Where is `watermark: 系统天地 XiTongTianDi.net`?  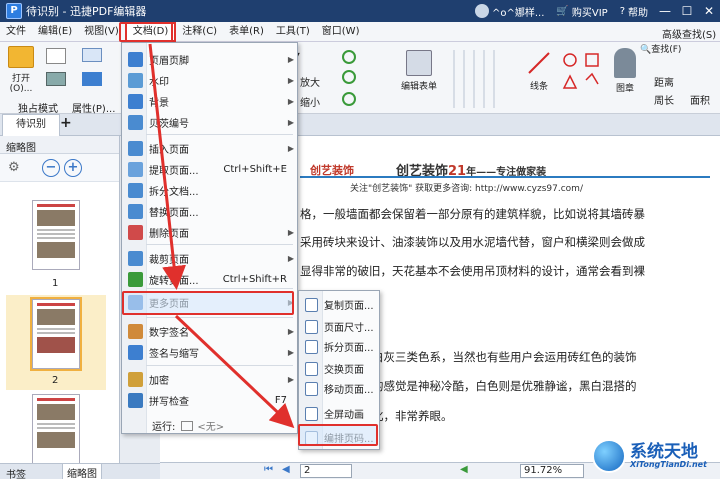
watermark: 系统天地 XiTongTianDi.net is located at coordinates (654, 456).